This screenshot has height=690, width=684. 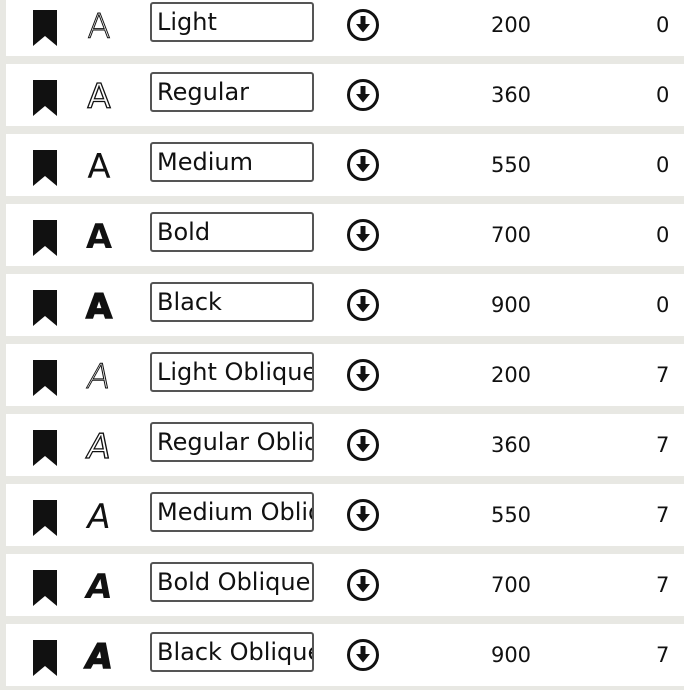 What do you see at coordinates (345, 515) in the screenshot?
I see `font-style-row: A 550 7` at bounding box center [345, 515].